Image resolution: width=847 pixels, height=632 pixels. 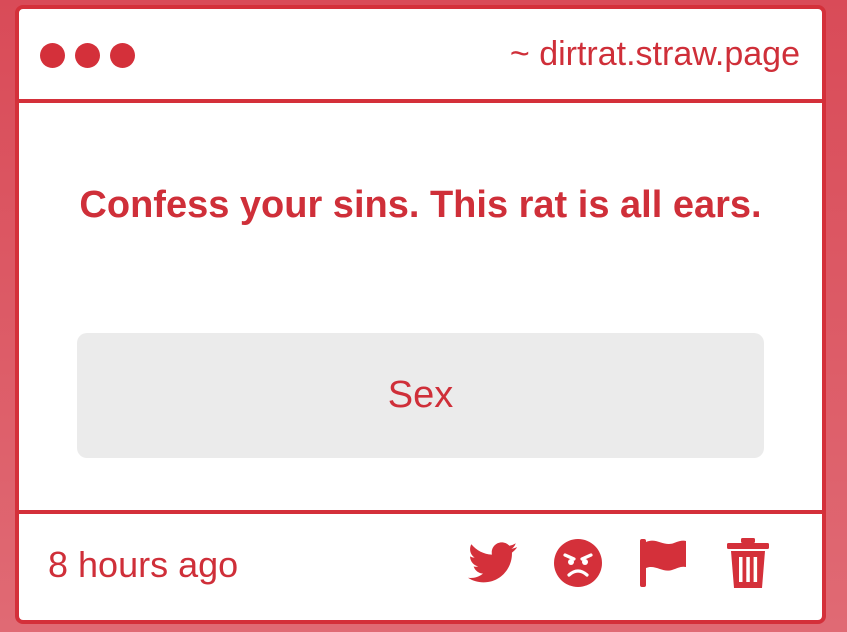 I want to click on react-angry-button, so click(x=578, y=563).